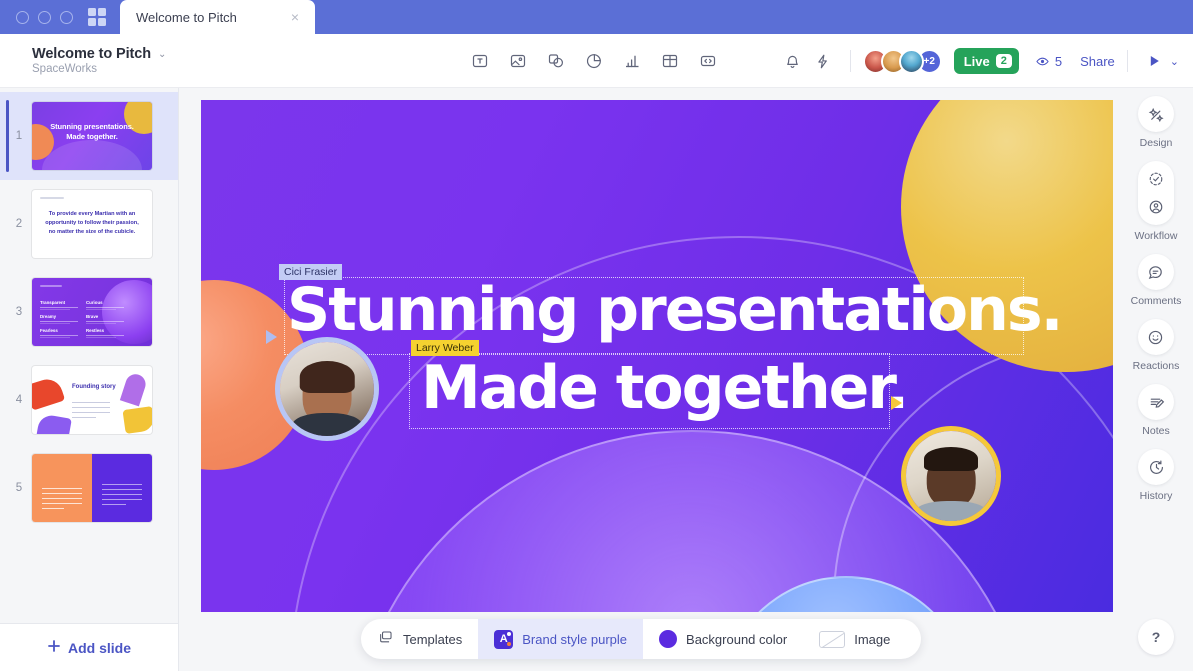 The height and width of the screenshot is (672, 1193). I want to click on rail-label-notes: Notes, so click(1156, 431).